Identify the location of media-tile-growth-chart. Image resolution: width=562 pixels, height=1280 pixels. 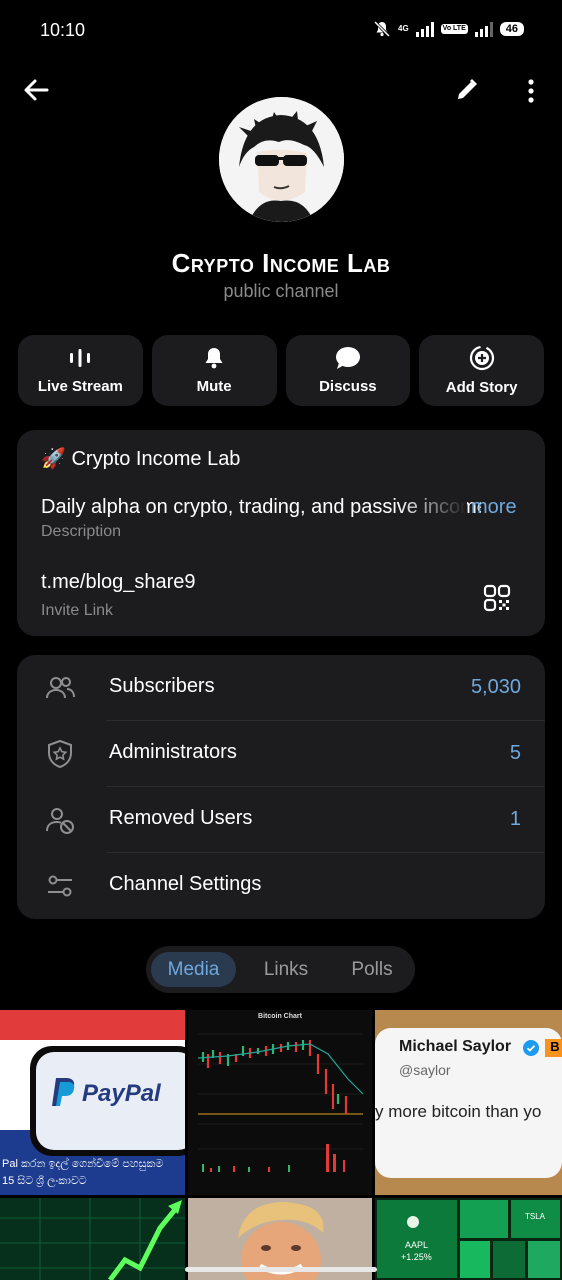
(92, 1239).